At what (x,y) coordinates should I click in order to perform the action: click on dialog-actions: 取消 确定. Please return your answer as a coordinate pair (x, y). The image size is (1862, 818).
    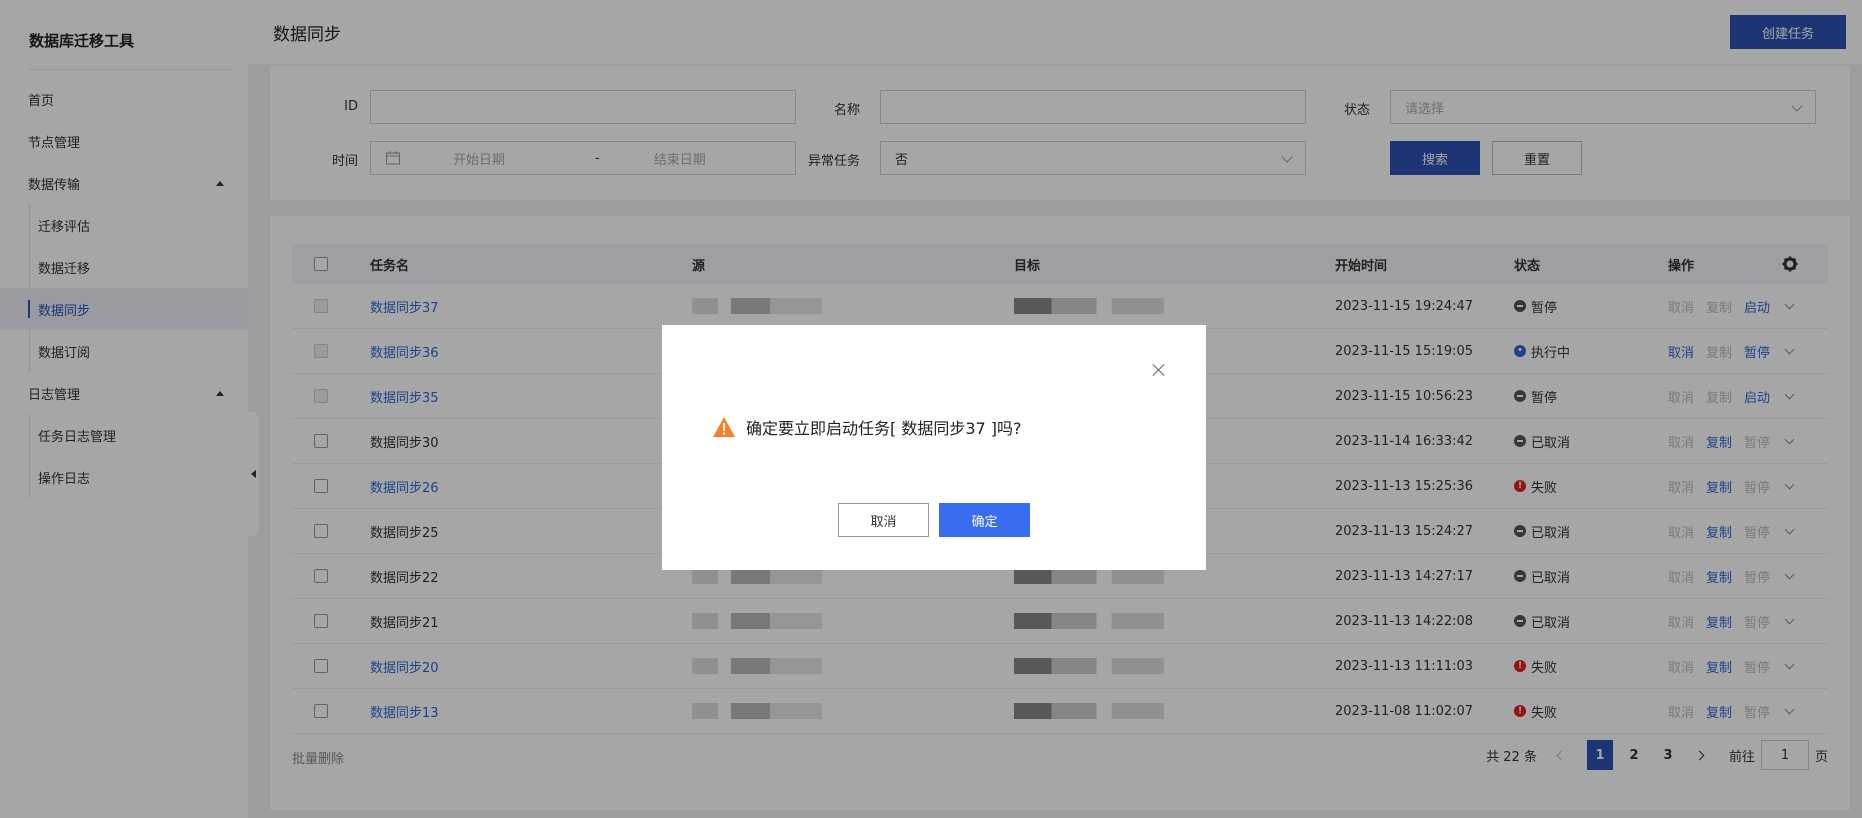
    Looking at the image, I should click on (934, 520).